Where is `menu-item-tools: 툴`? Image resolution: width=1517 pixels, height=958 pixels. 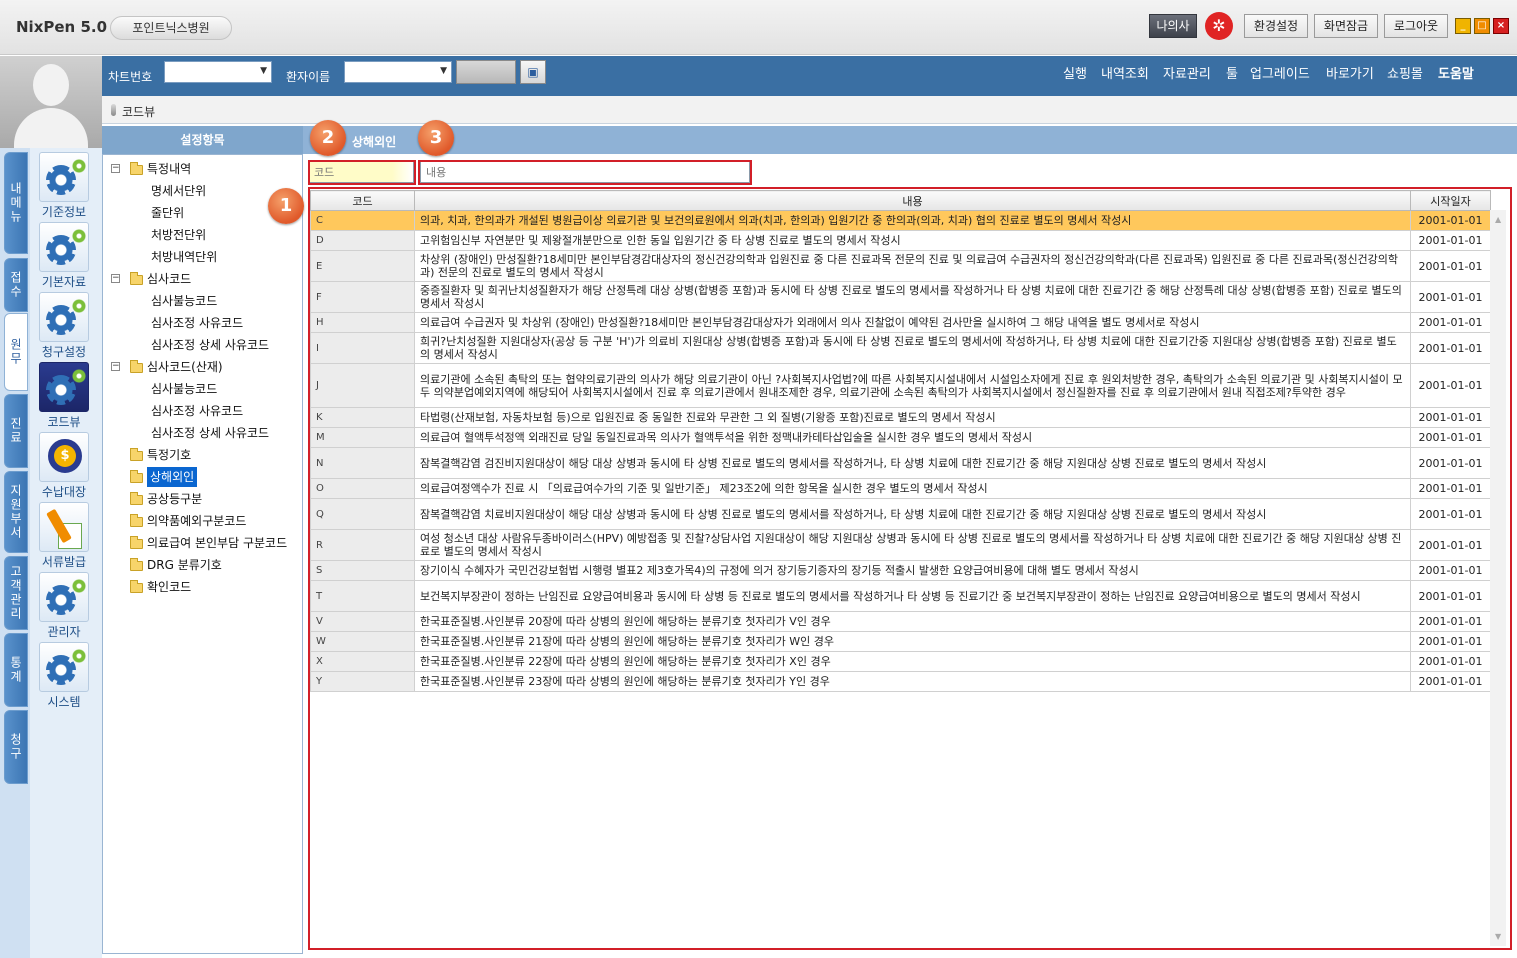
menu-item-tools: 툴 is located at coordinates (1232, 72).